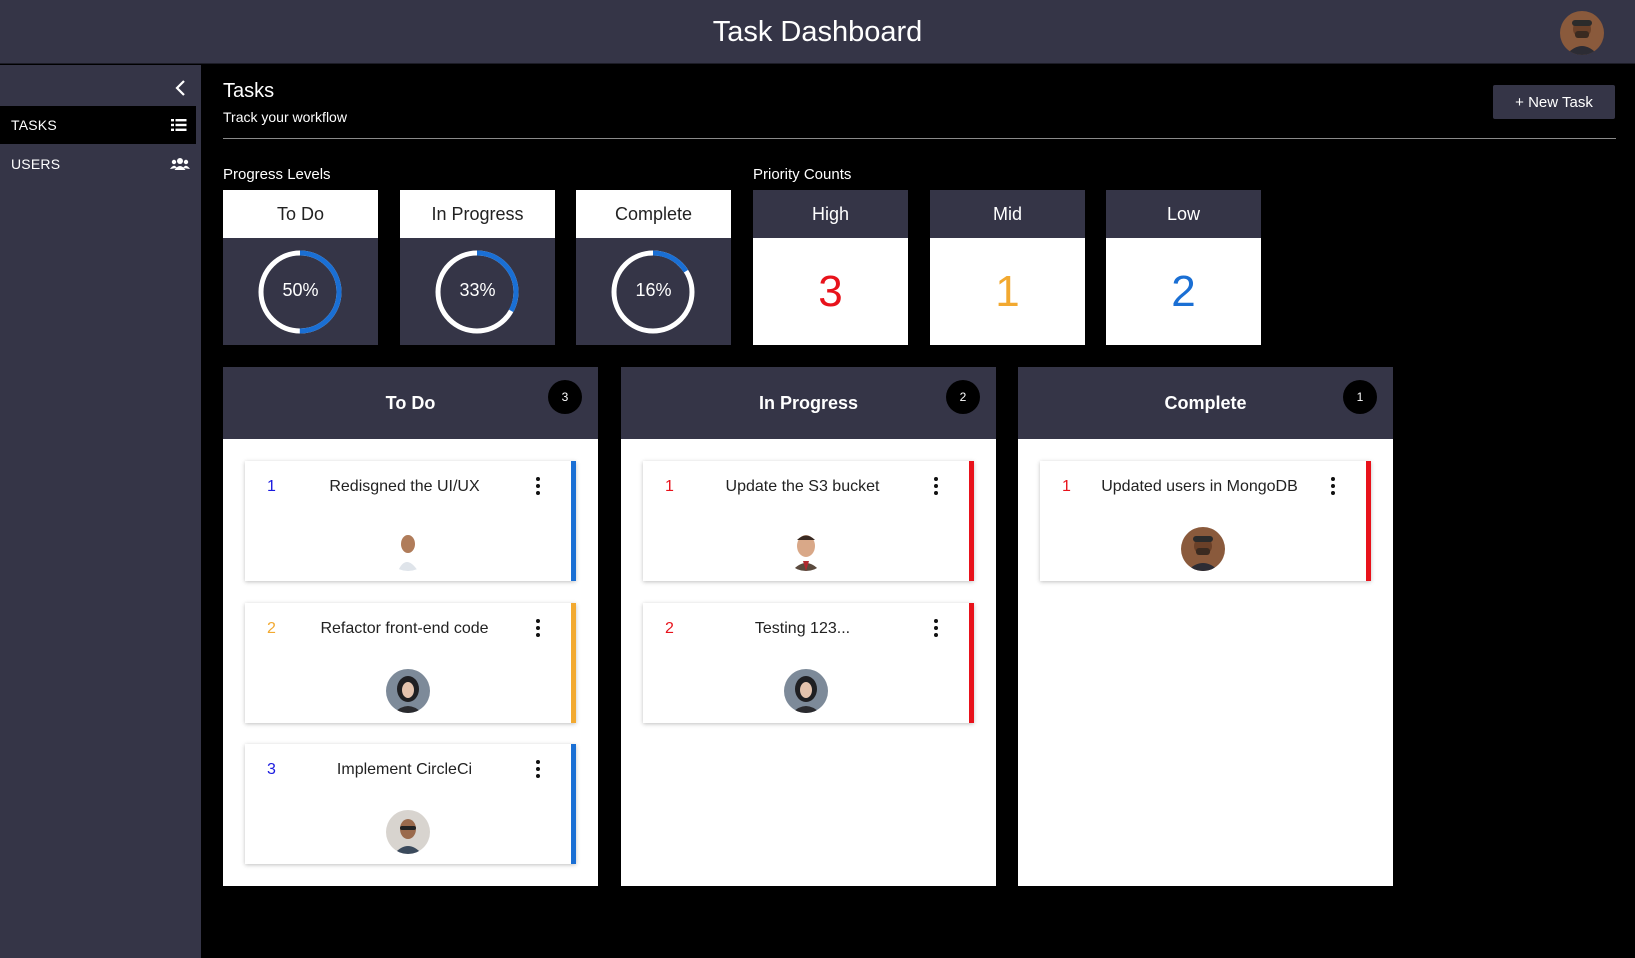  Describe the element at coordinates (565, 397) in the screenshot. I see `column-count-badge: 3` at that location.